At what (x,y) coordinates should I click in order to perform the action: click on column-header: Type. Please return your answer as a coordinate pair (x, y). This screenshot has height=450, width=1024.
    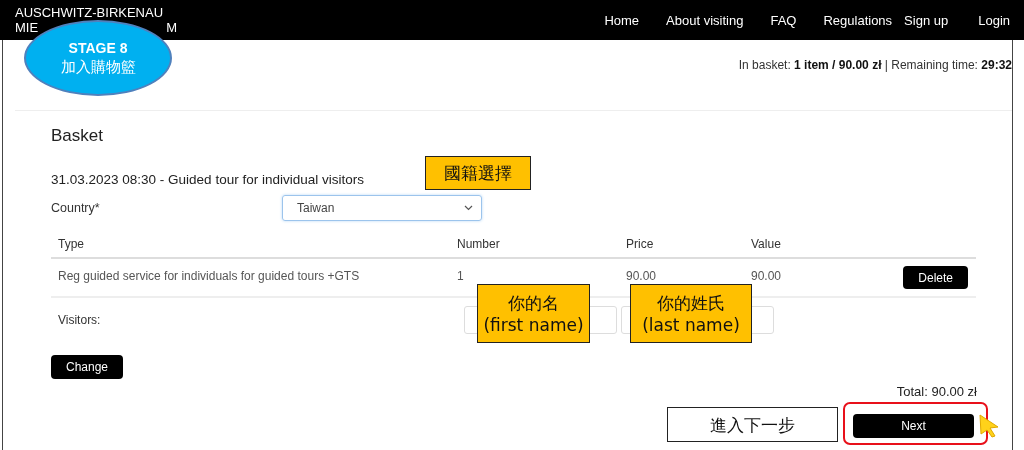
    Looking at the image, I should click on (254, 244).